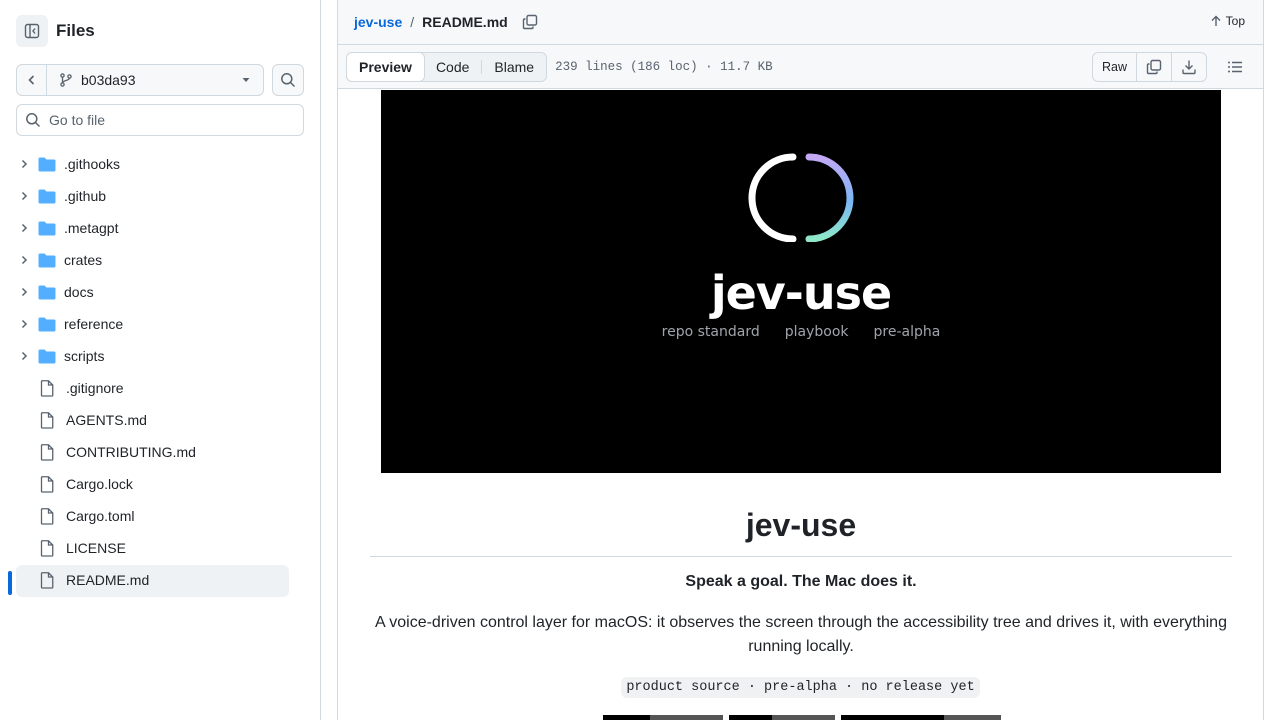 This screenshot has width=1280, height=720. What do you see at coordinates (160, 420) in the screenshot?
I see `tree-item-agents-md: AGENTS.md` at bounding box center [160, 420].